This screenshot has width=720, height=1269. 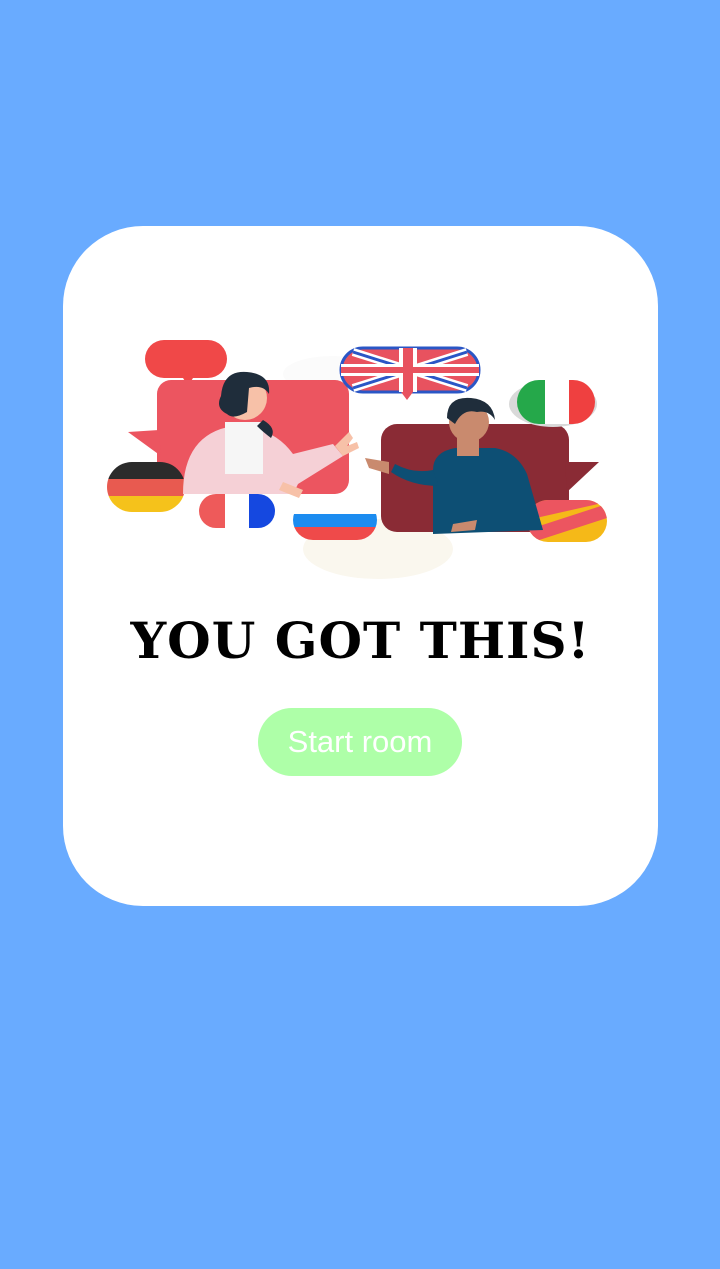 What do you see at coordinates (146, 487) in the screenshot?
I see `germany-flag-icon` at bounding box center [146, 487].